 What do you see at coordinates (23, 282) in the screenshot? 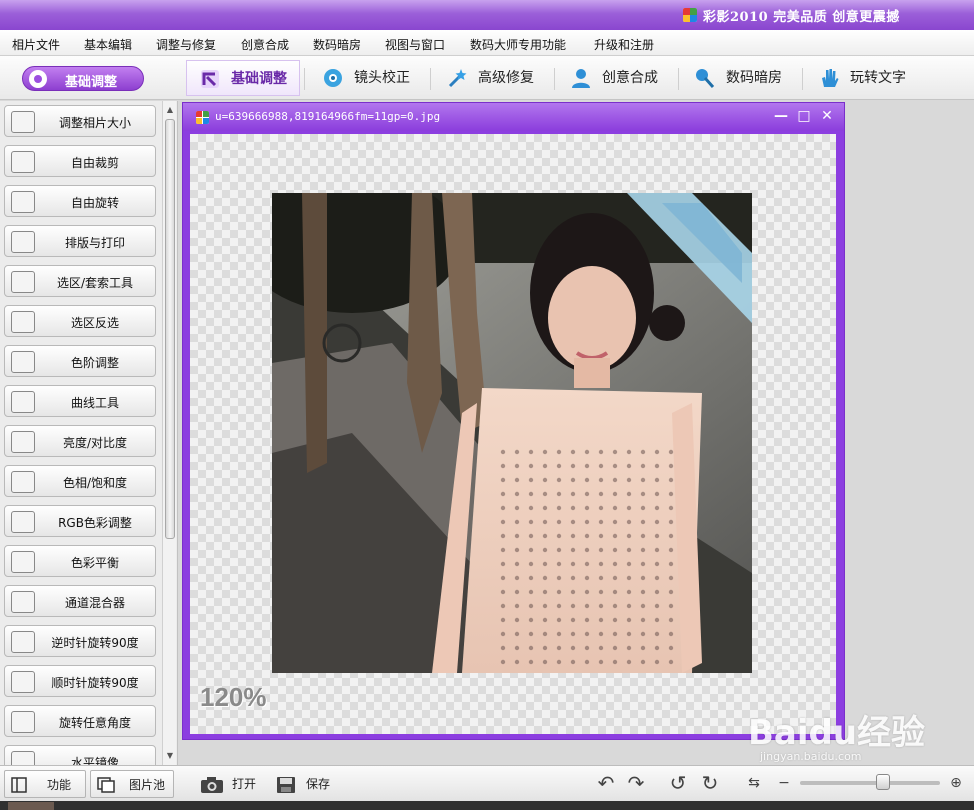
I see `lasso-icon` at bounding box center [23, 282].